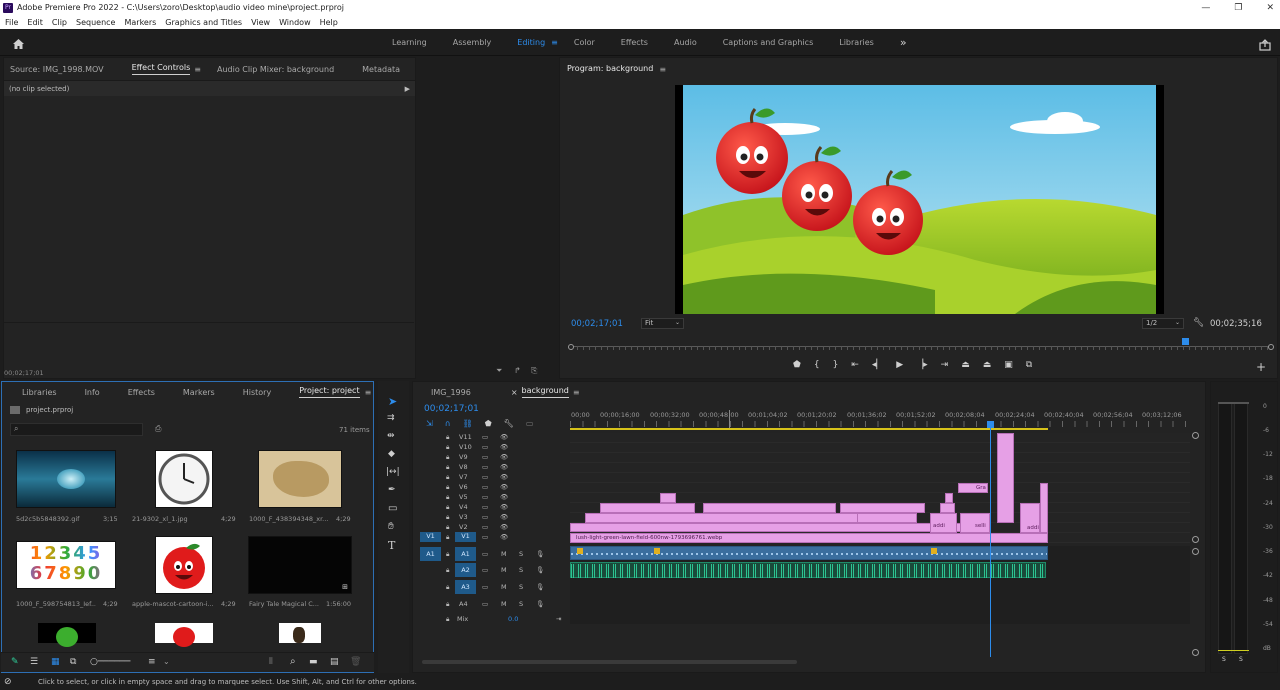  Describe the element at coordinates (67, 635) in the screenshot. I see `thumb-green-apple` at that location.